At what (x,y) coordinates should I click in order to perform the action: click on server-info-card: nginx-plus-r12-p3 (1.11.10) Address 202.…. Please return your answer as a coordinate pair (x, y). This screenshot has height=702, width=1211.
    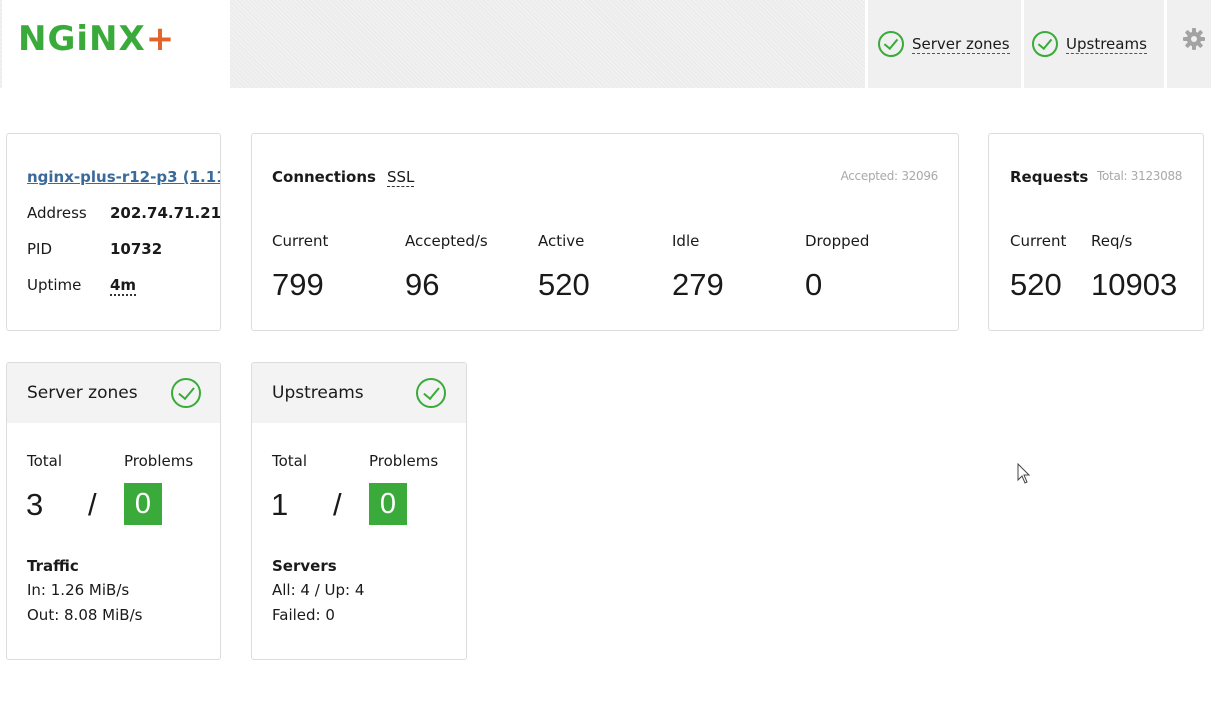
    Looking at the image, I should click on (113, 232).